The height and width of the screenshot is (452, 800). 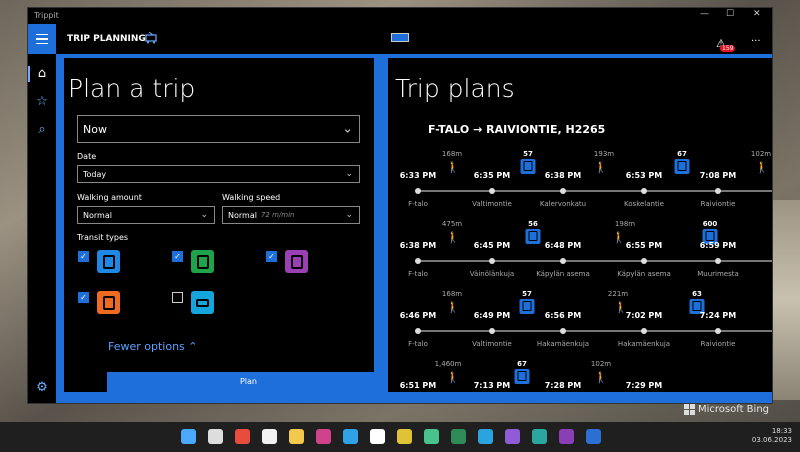 I want to click on folder-icon, so click(x=296, y=436).